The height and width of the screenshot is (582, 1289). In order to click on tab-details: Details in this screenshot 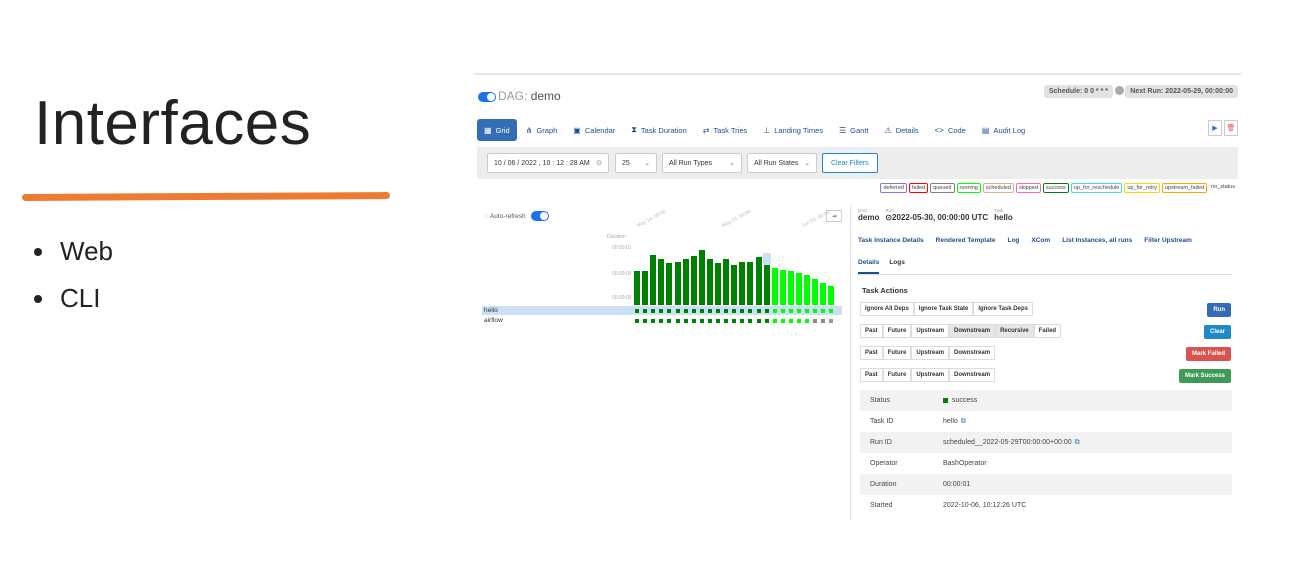, I will do `click(869, 266)`.